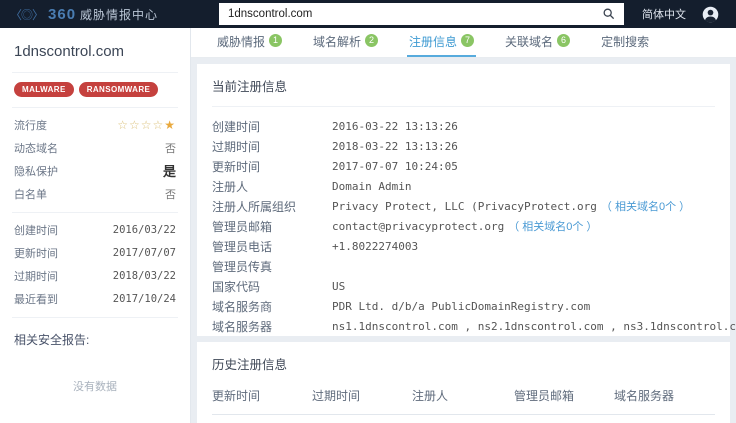 The image size is (736, 423). What do you see at coordinates (395, 126) in the screenshot?
I see `info-value: 2016-03-22 13:13:26` at bounding box center [395, 126].